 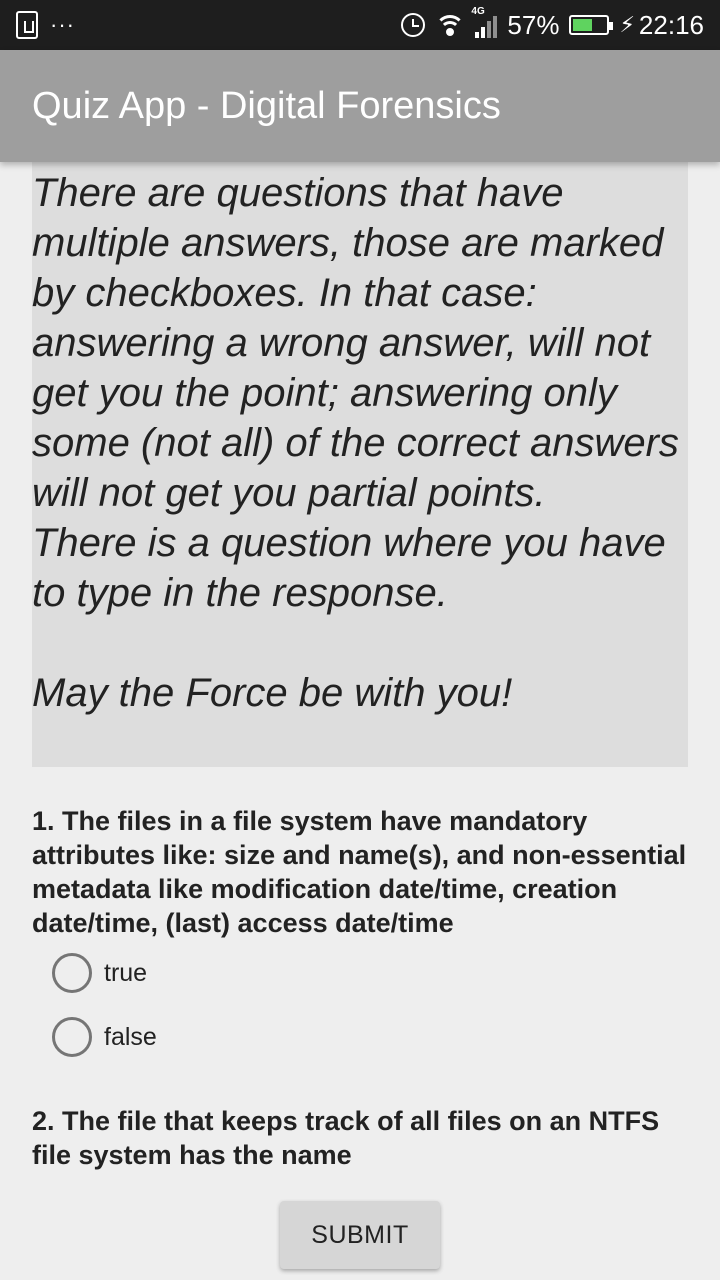 What do you see at coordinates (671, 24) in the screenshot?
I see `clock: 22:16` at bounding box center [671, 24].